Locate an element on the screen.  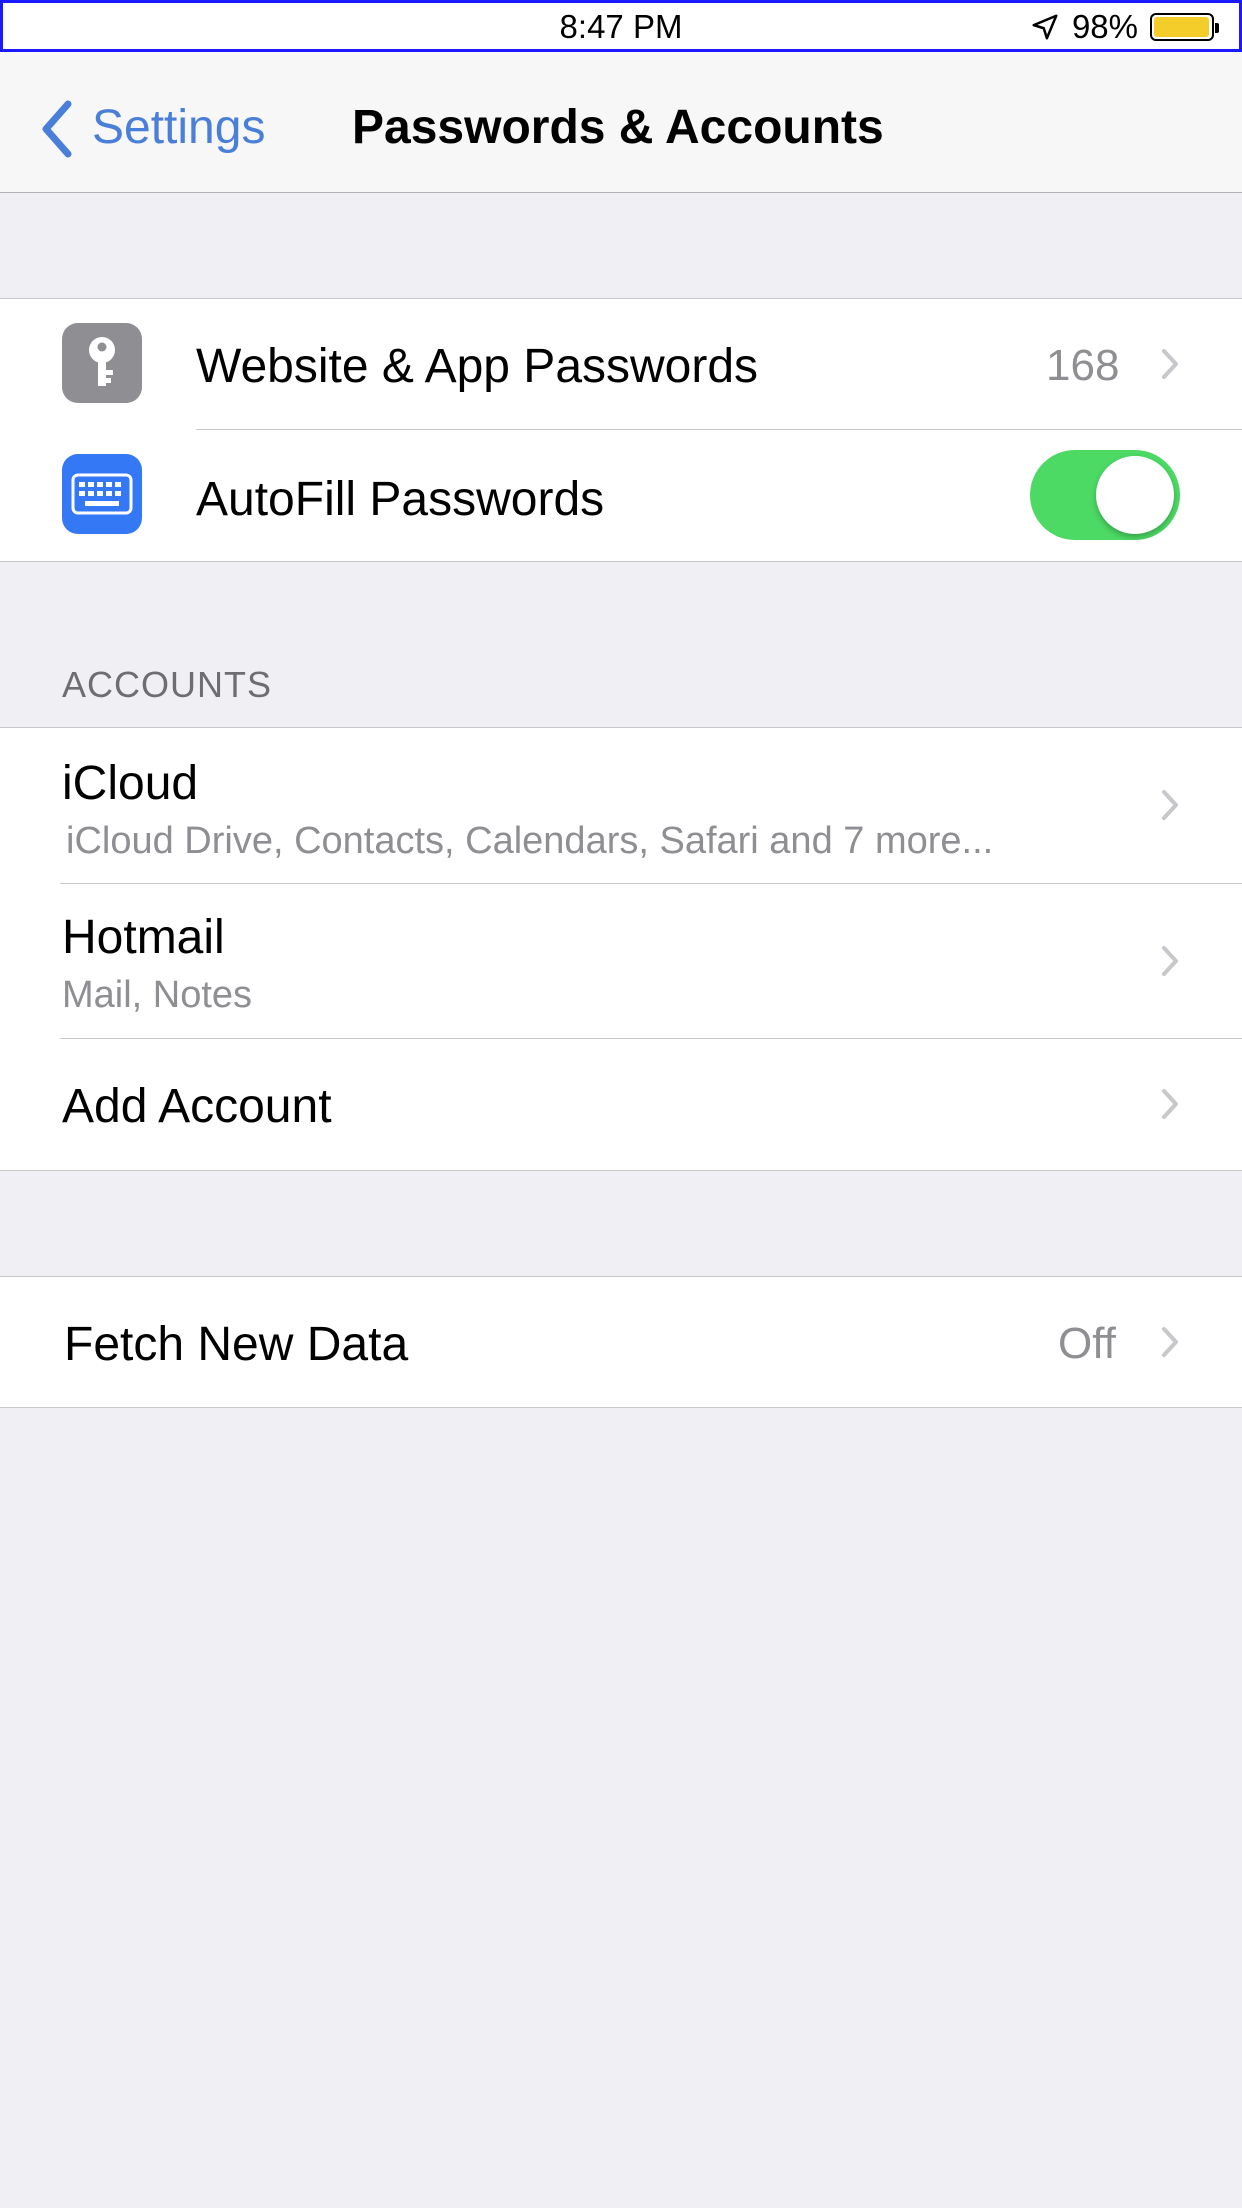
fetch-group: Fetch New Data Off is located at coordinates (621, 1342).